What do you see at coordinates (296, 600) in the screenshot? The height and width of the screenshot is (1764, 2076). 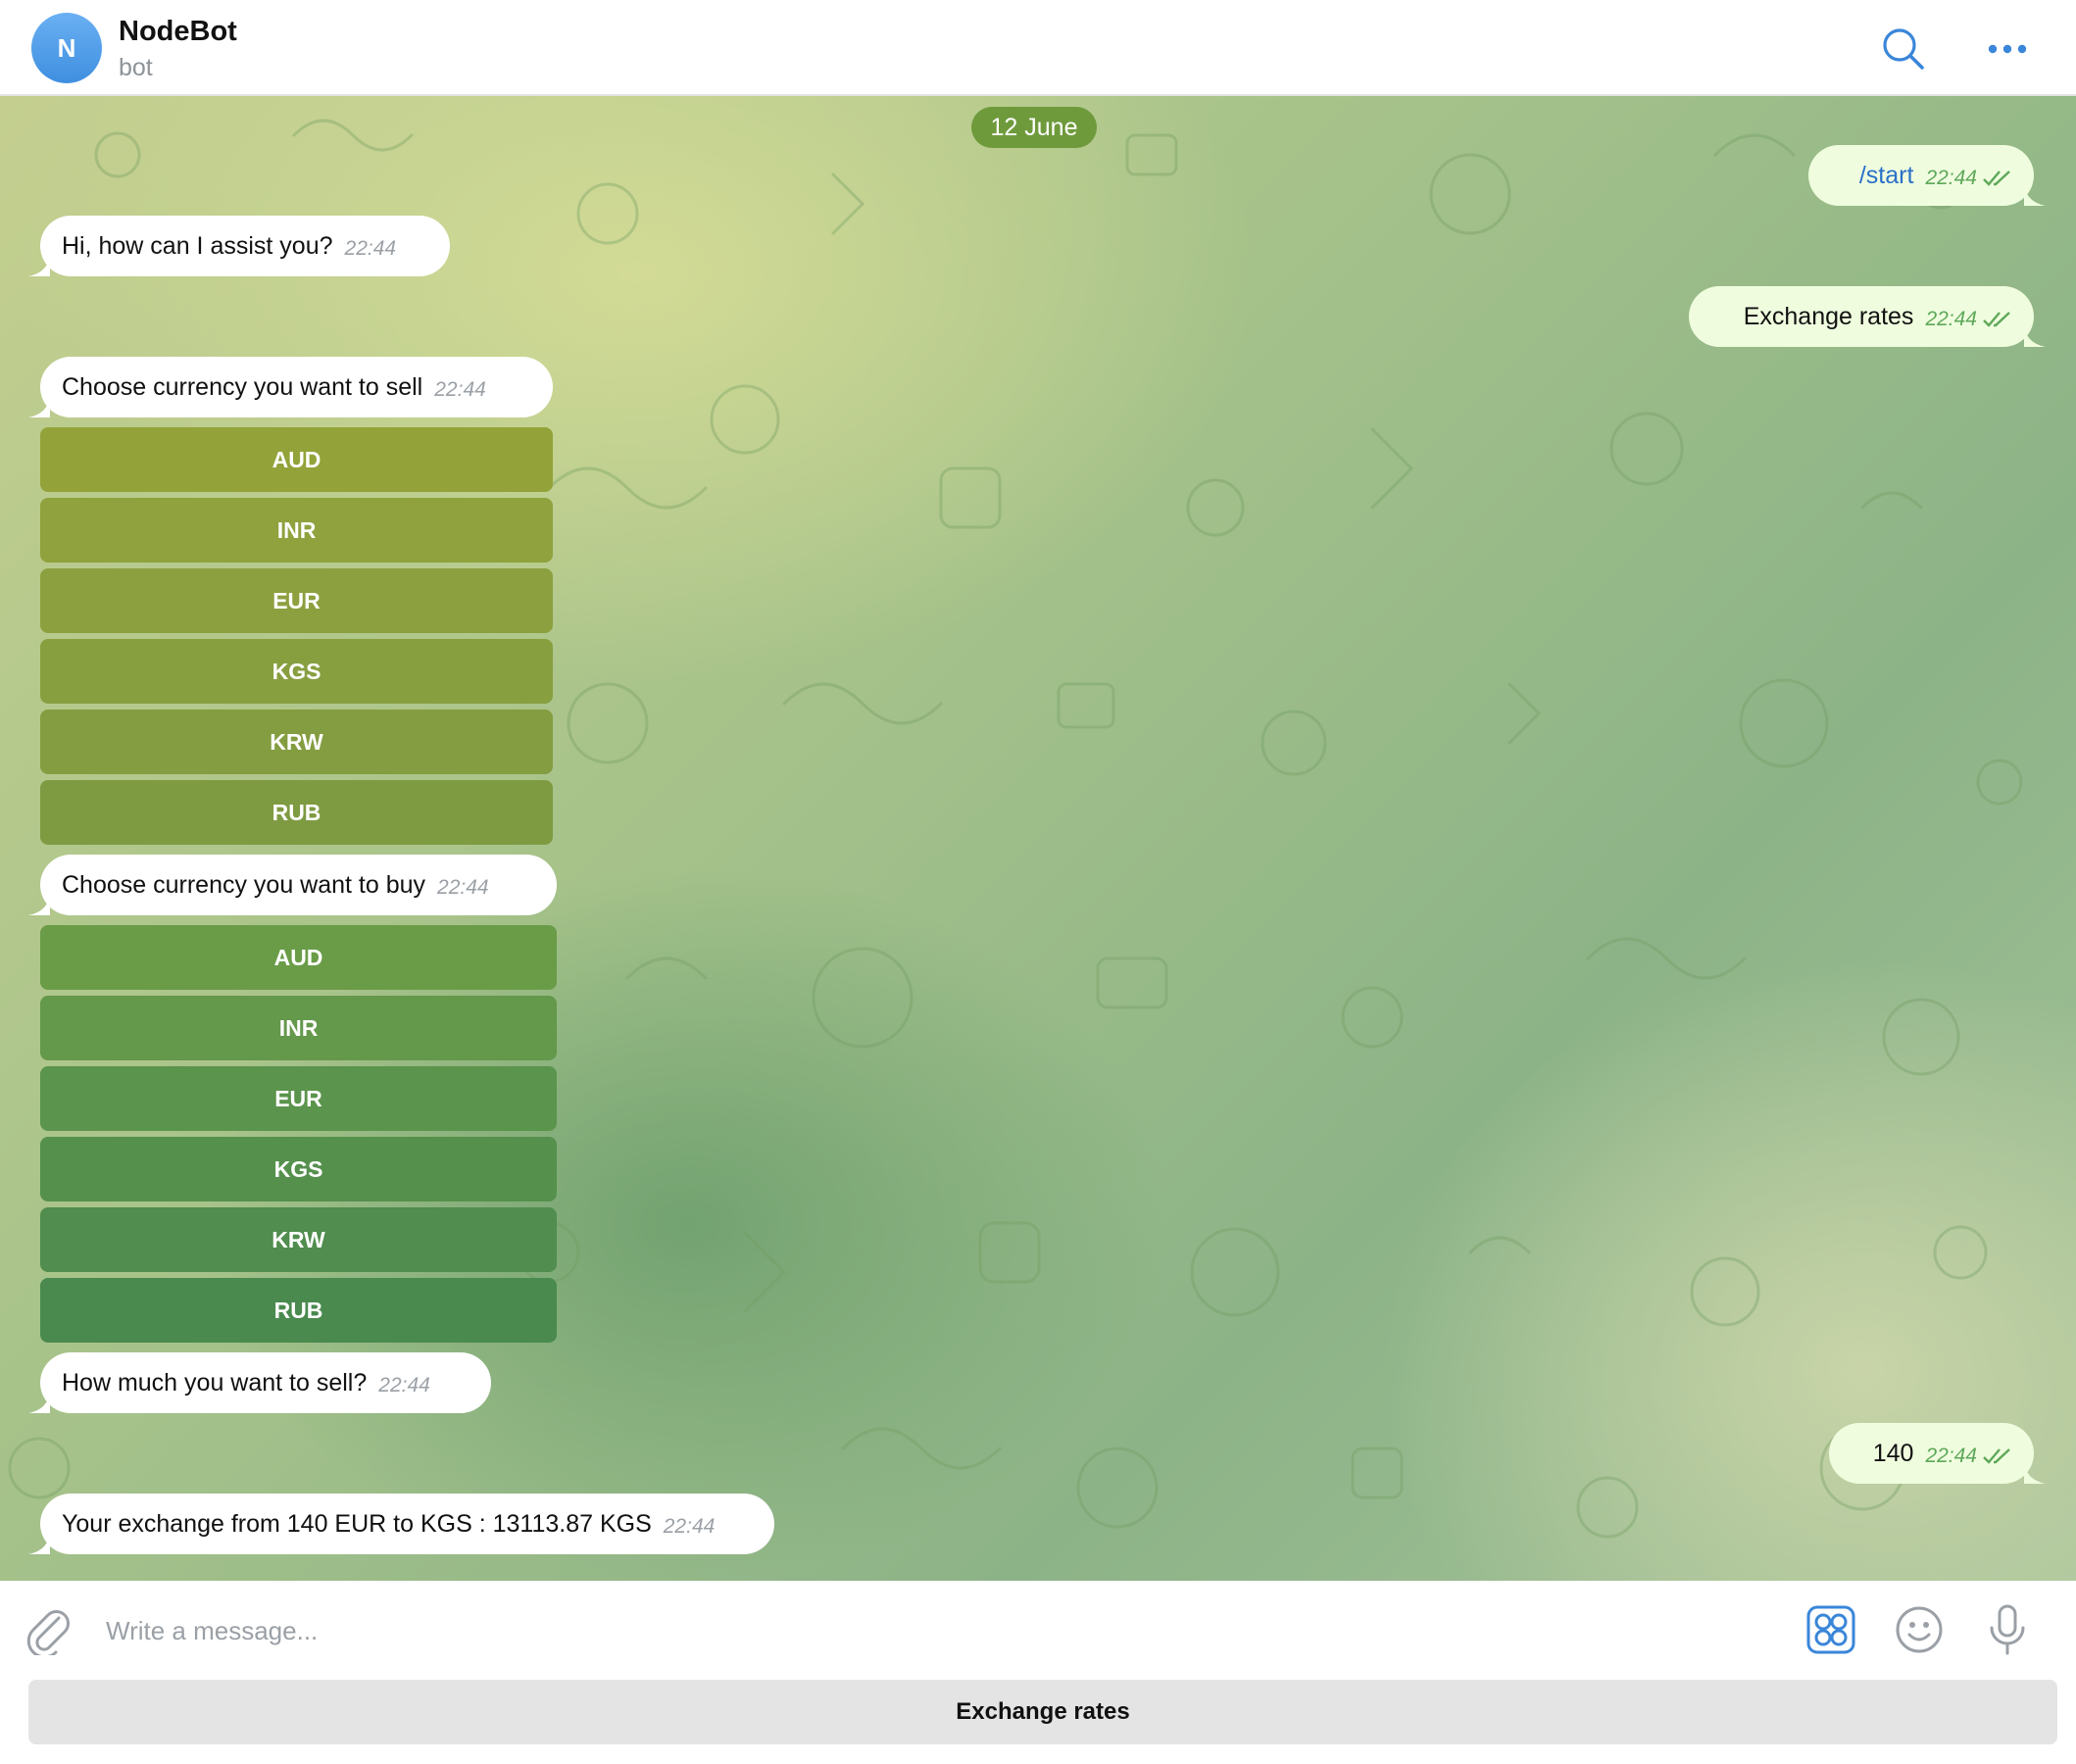 I see `inline-button-sell-eur: EUR` at bounding box center [296, 600].